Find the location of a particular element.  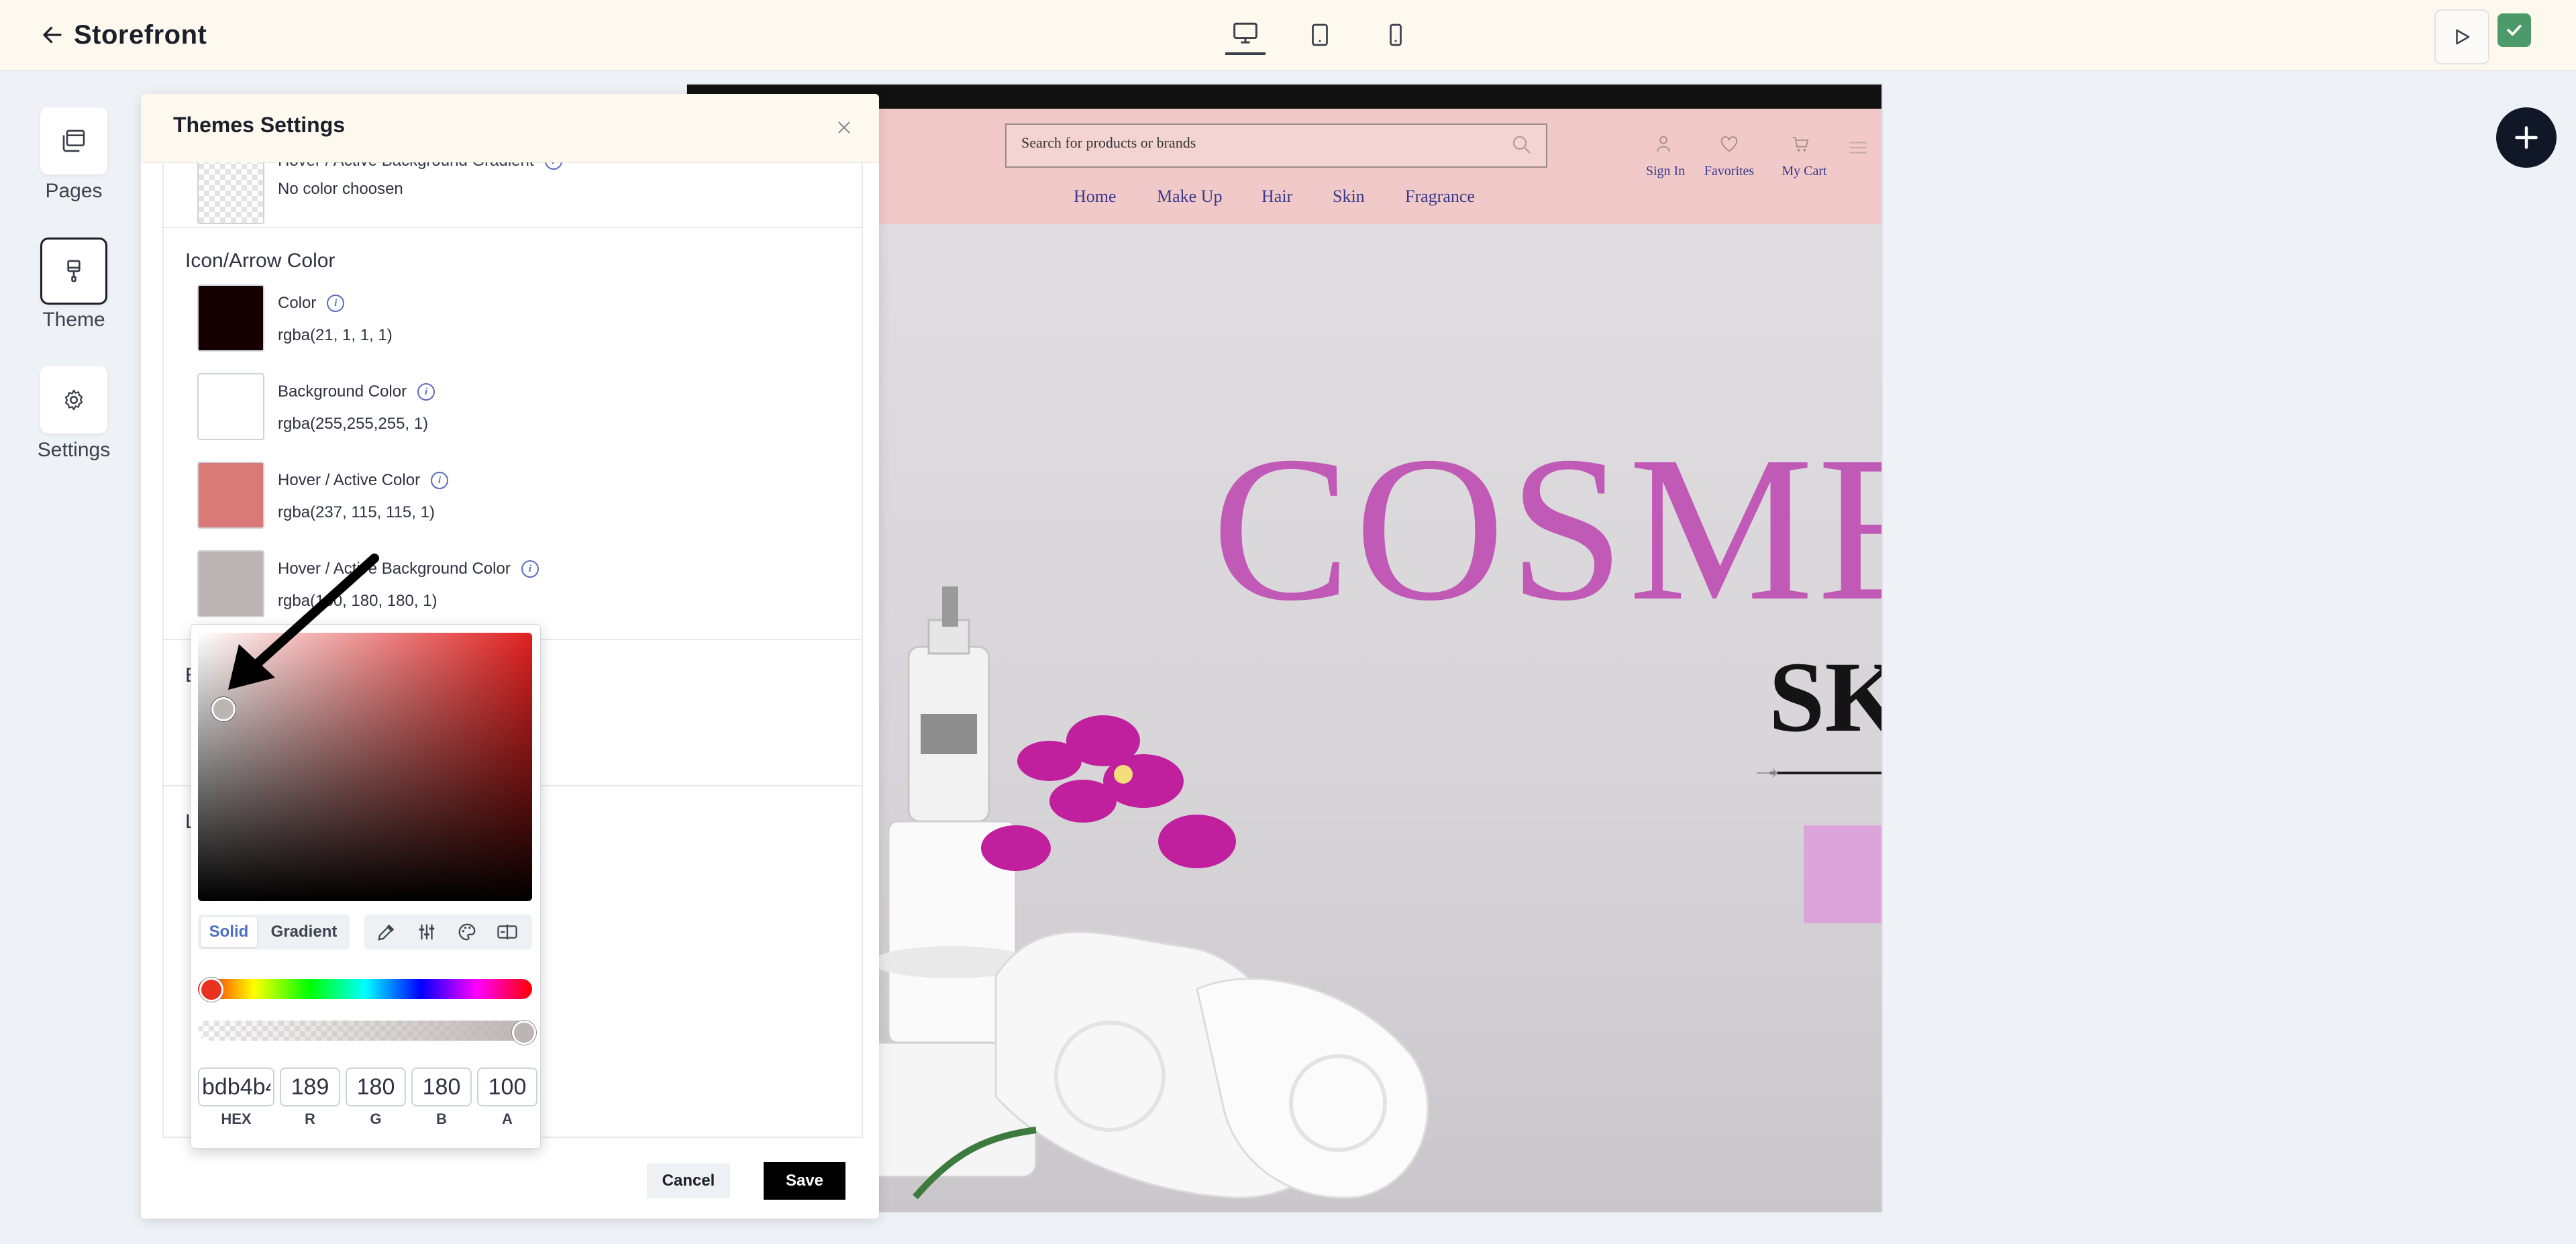

alpha-handle is located at coordinates (524, 1033).